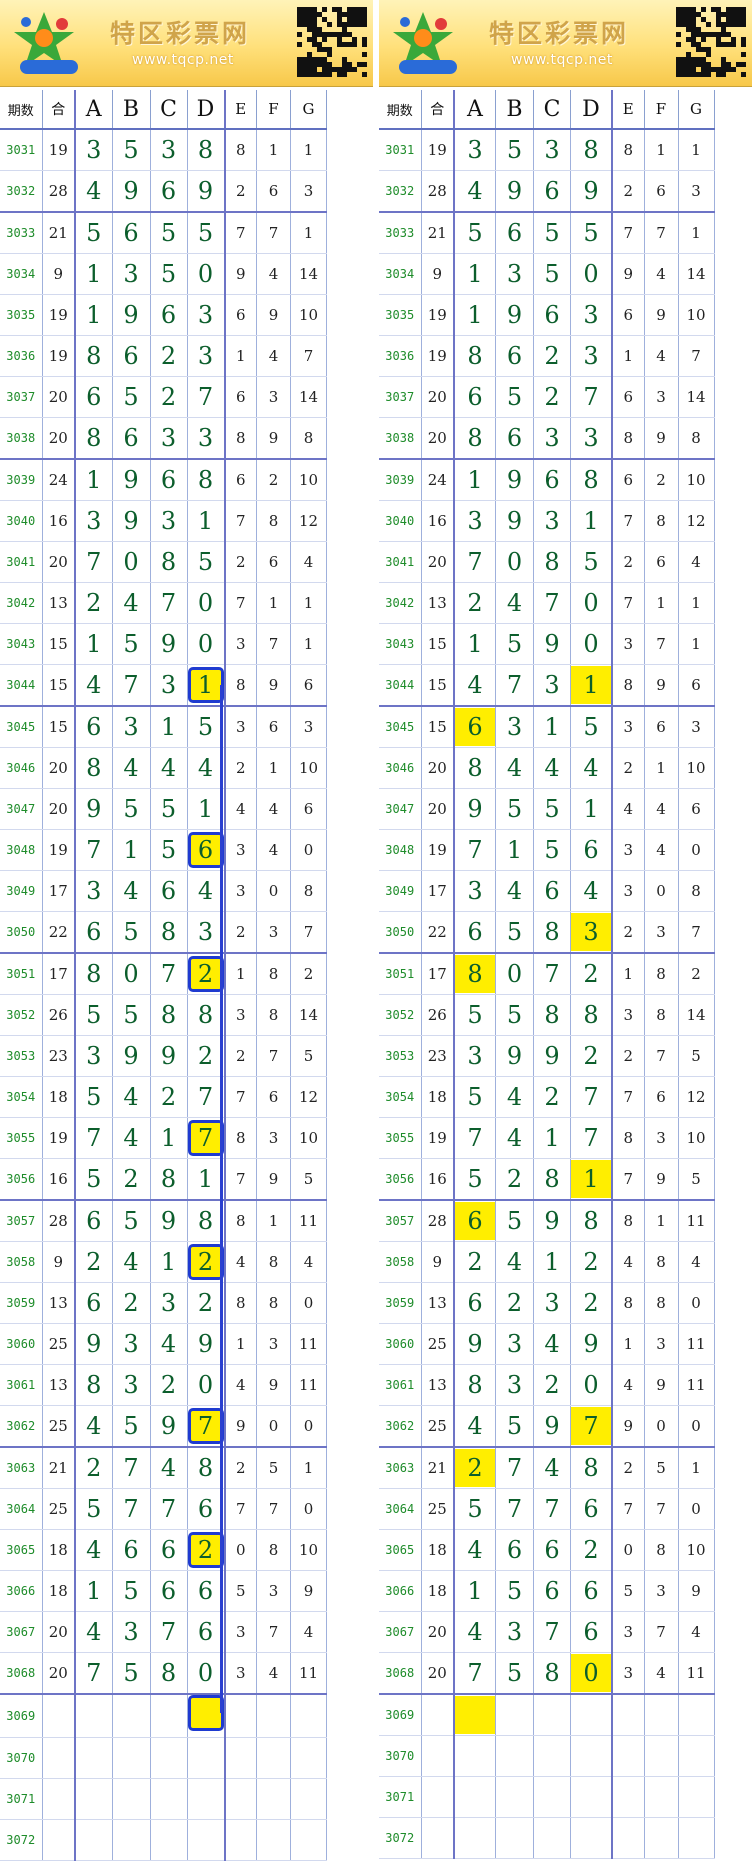 This screenshot has height=1861, width=752. I want to click on cell-issue: 3036, so click(400, 356).